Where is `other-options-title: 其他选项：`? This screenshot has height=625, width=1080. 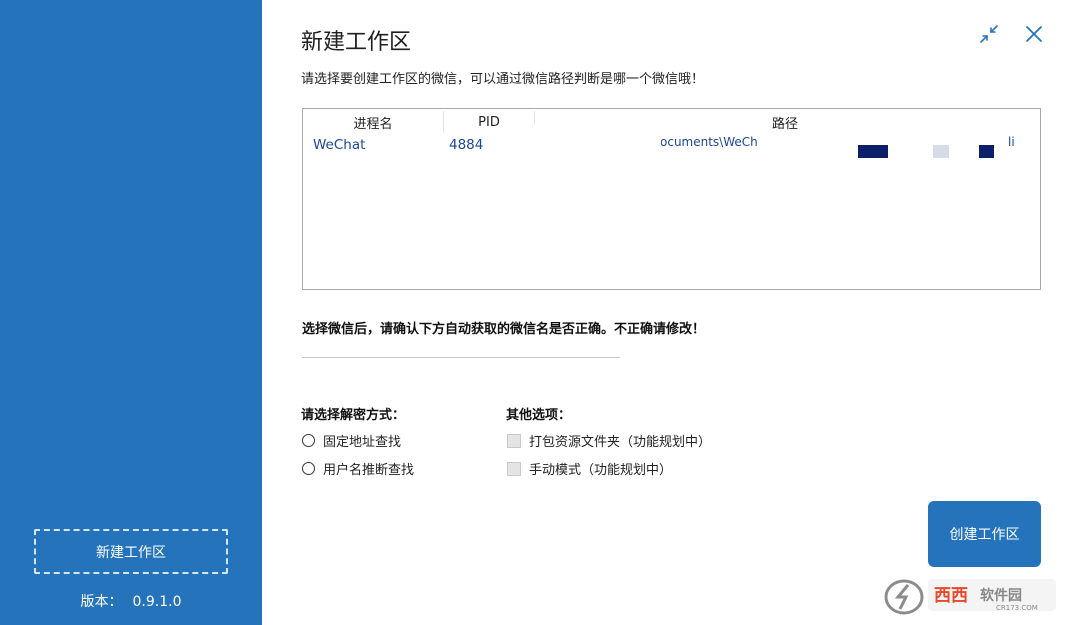 other-options-title: 其他选项： is located at coordinates (539, 415).